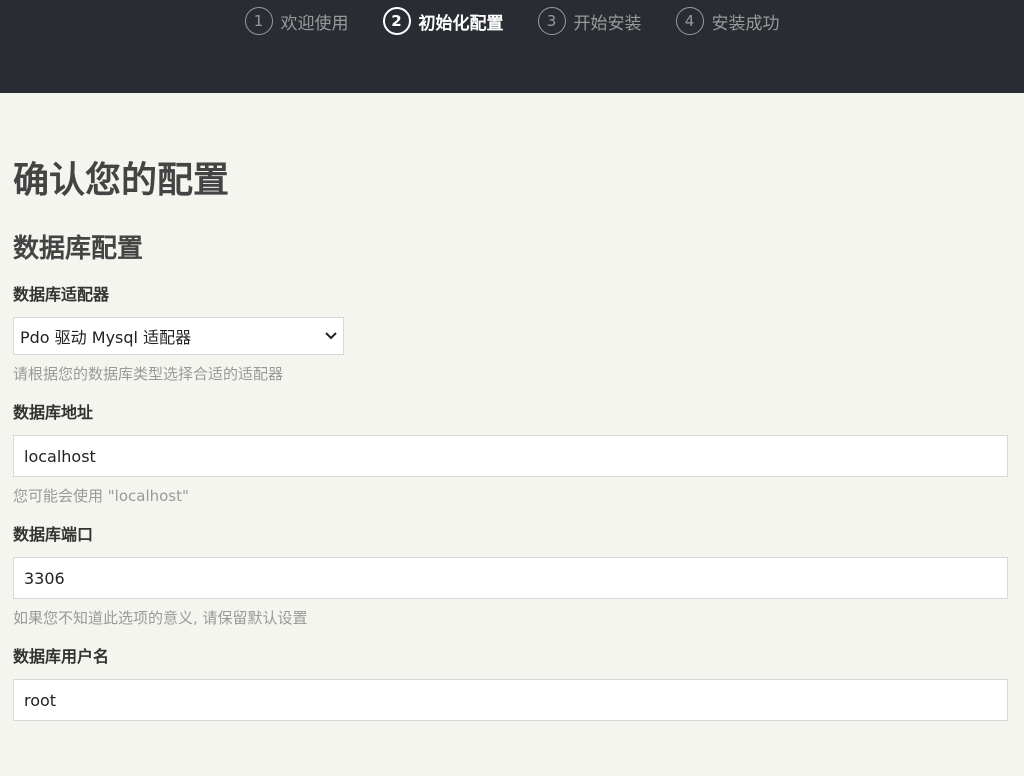 The width and height of the screenshot is (1024, 776). What do you see at coordinates (689, 21) in the screenshot?
I see `step-number: 4` at bounding box center [689, 21].